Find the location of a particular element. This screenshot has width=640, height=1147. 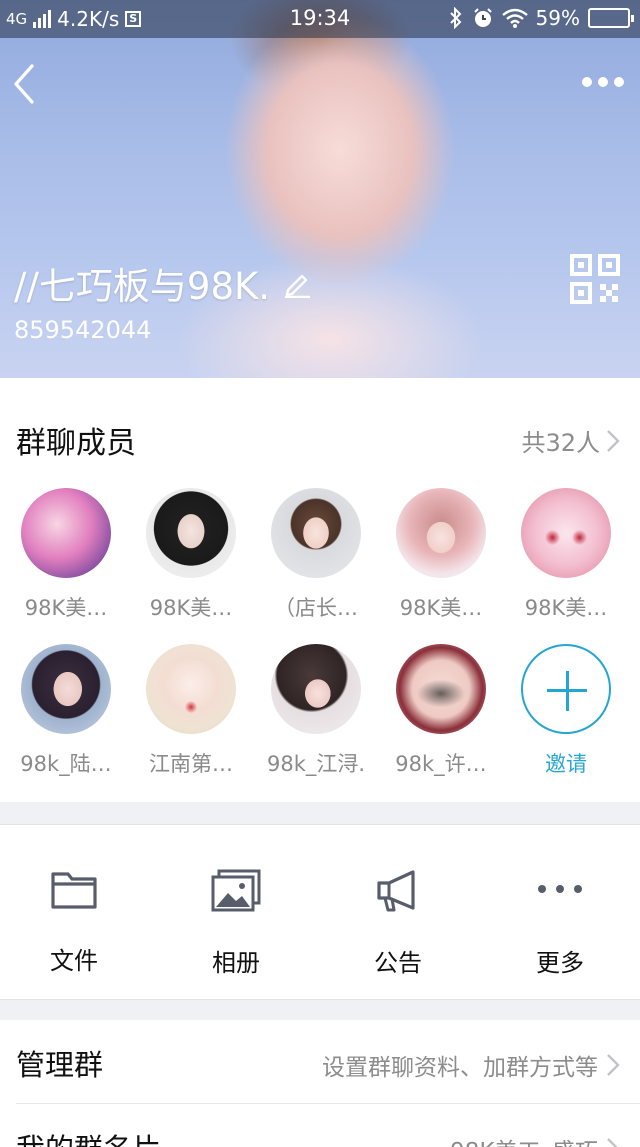

battery-icon is located at coordinates (611, 18).